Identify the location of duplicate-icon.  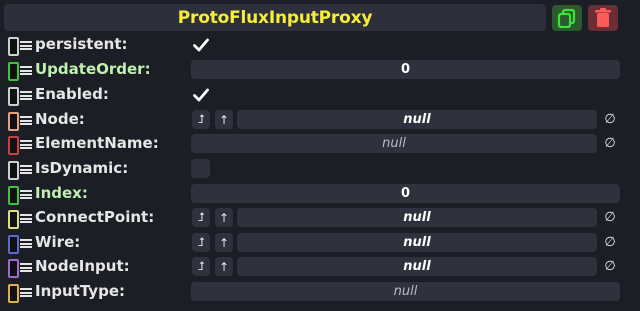
(566, 18).